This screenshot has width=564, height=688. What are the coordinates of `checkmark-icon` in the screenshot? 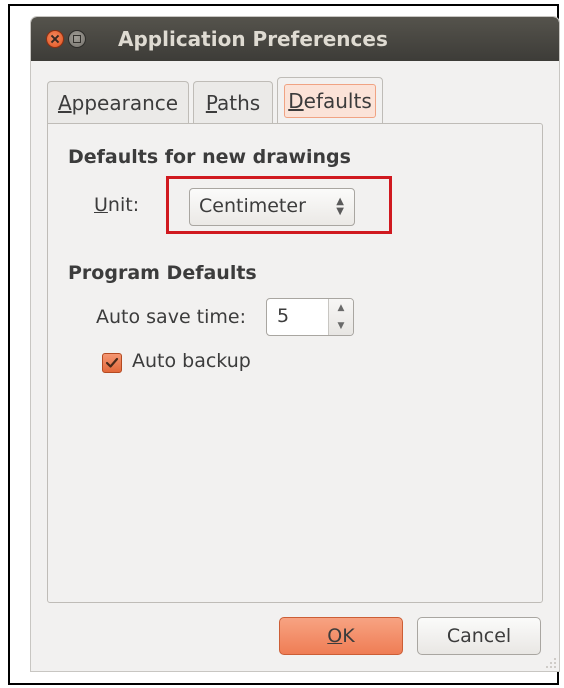 It's located at (112, 362).